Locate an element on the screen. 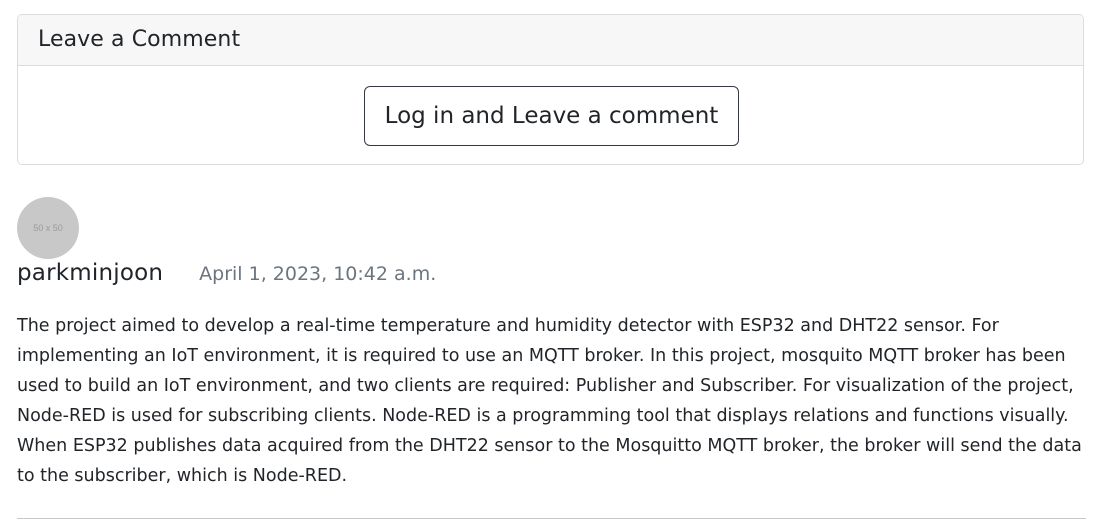  comment-author: parkminjoon is located at coordinates (90, 273).